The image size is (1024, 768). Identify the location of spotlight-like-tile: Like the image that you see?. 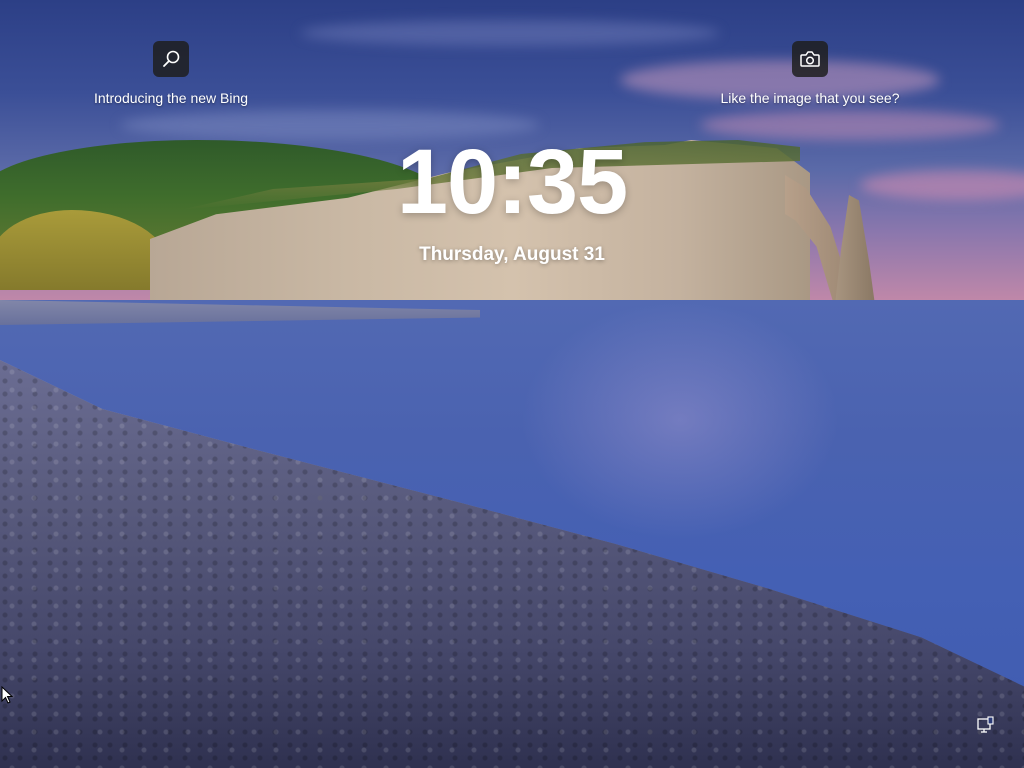
(810, 73).